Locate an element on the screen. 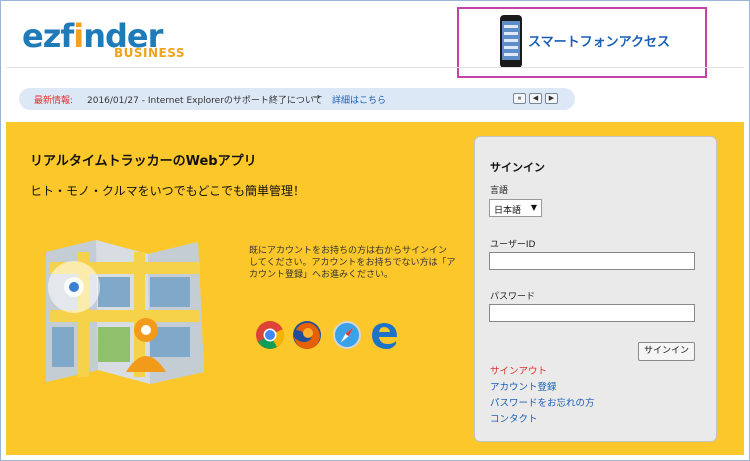 The image size is (750, 461). language-label: 言語 is located at coordinates (499, 191).